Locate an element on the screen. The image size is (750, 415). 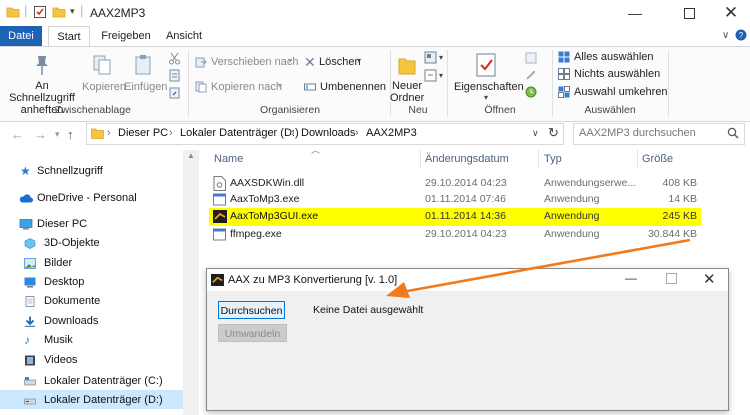
new-folder-icon is located at coordinates (407, 66).